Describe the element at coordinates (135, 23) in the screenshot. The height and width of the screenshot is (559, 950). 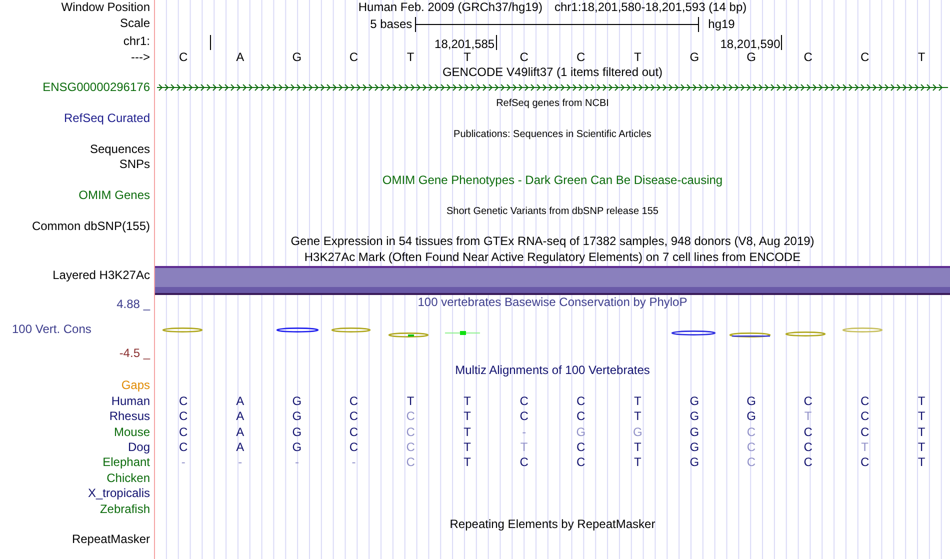
I see `row-label: Scale` at that location.